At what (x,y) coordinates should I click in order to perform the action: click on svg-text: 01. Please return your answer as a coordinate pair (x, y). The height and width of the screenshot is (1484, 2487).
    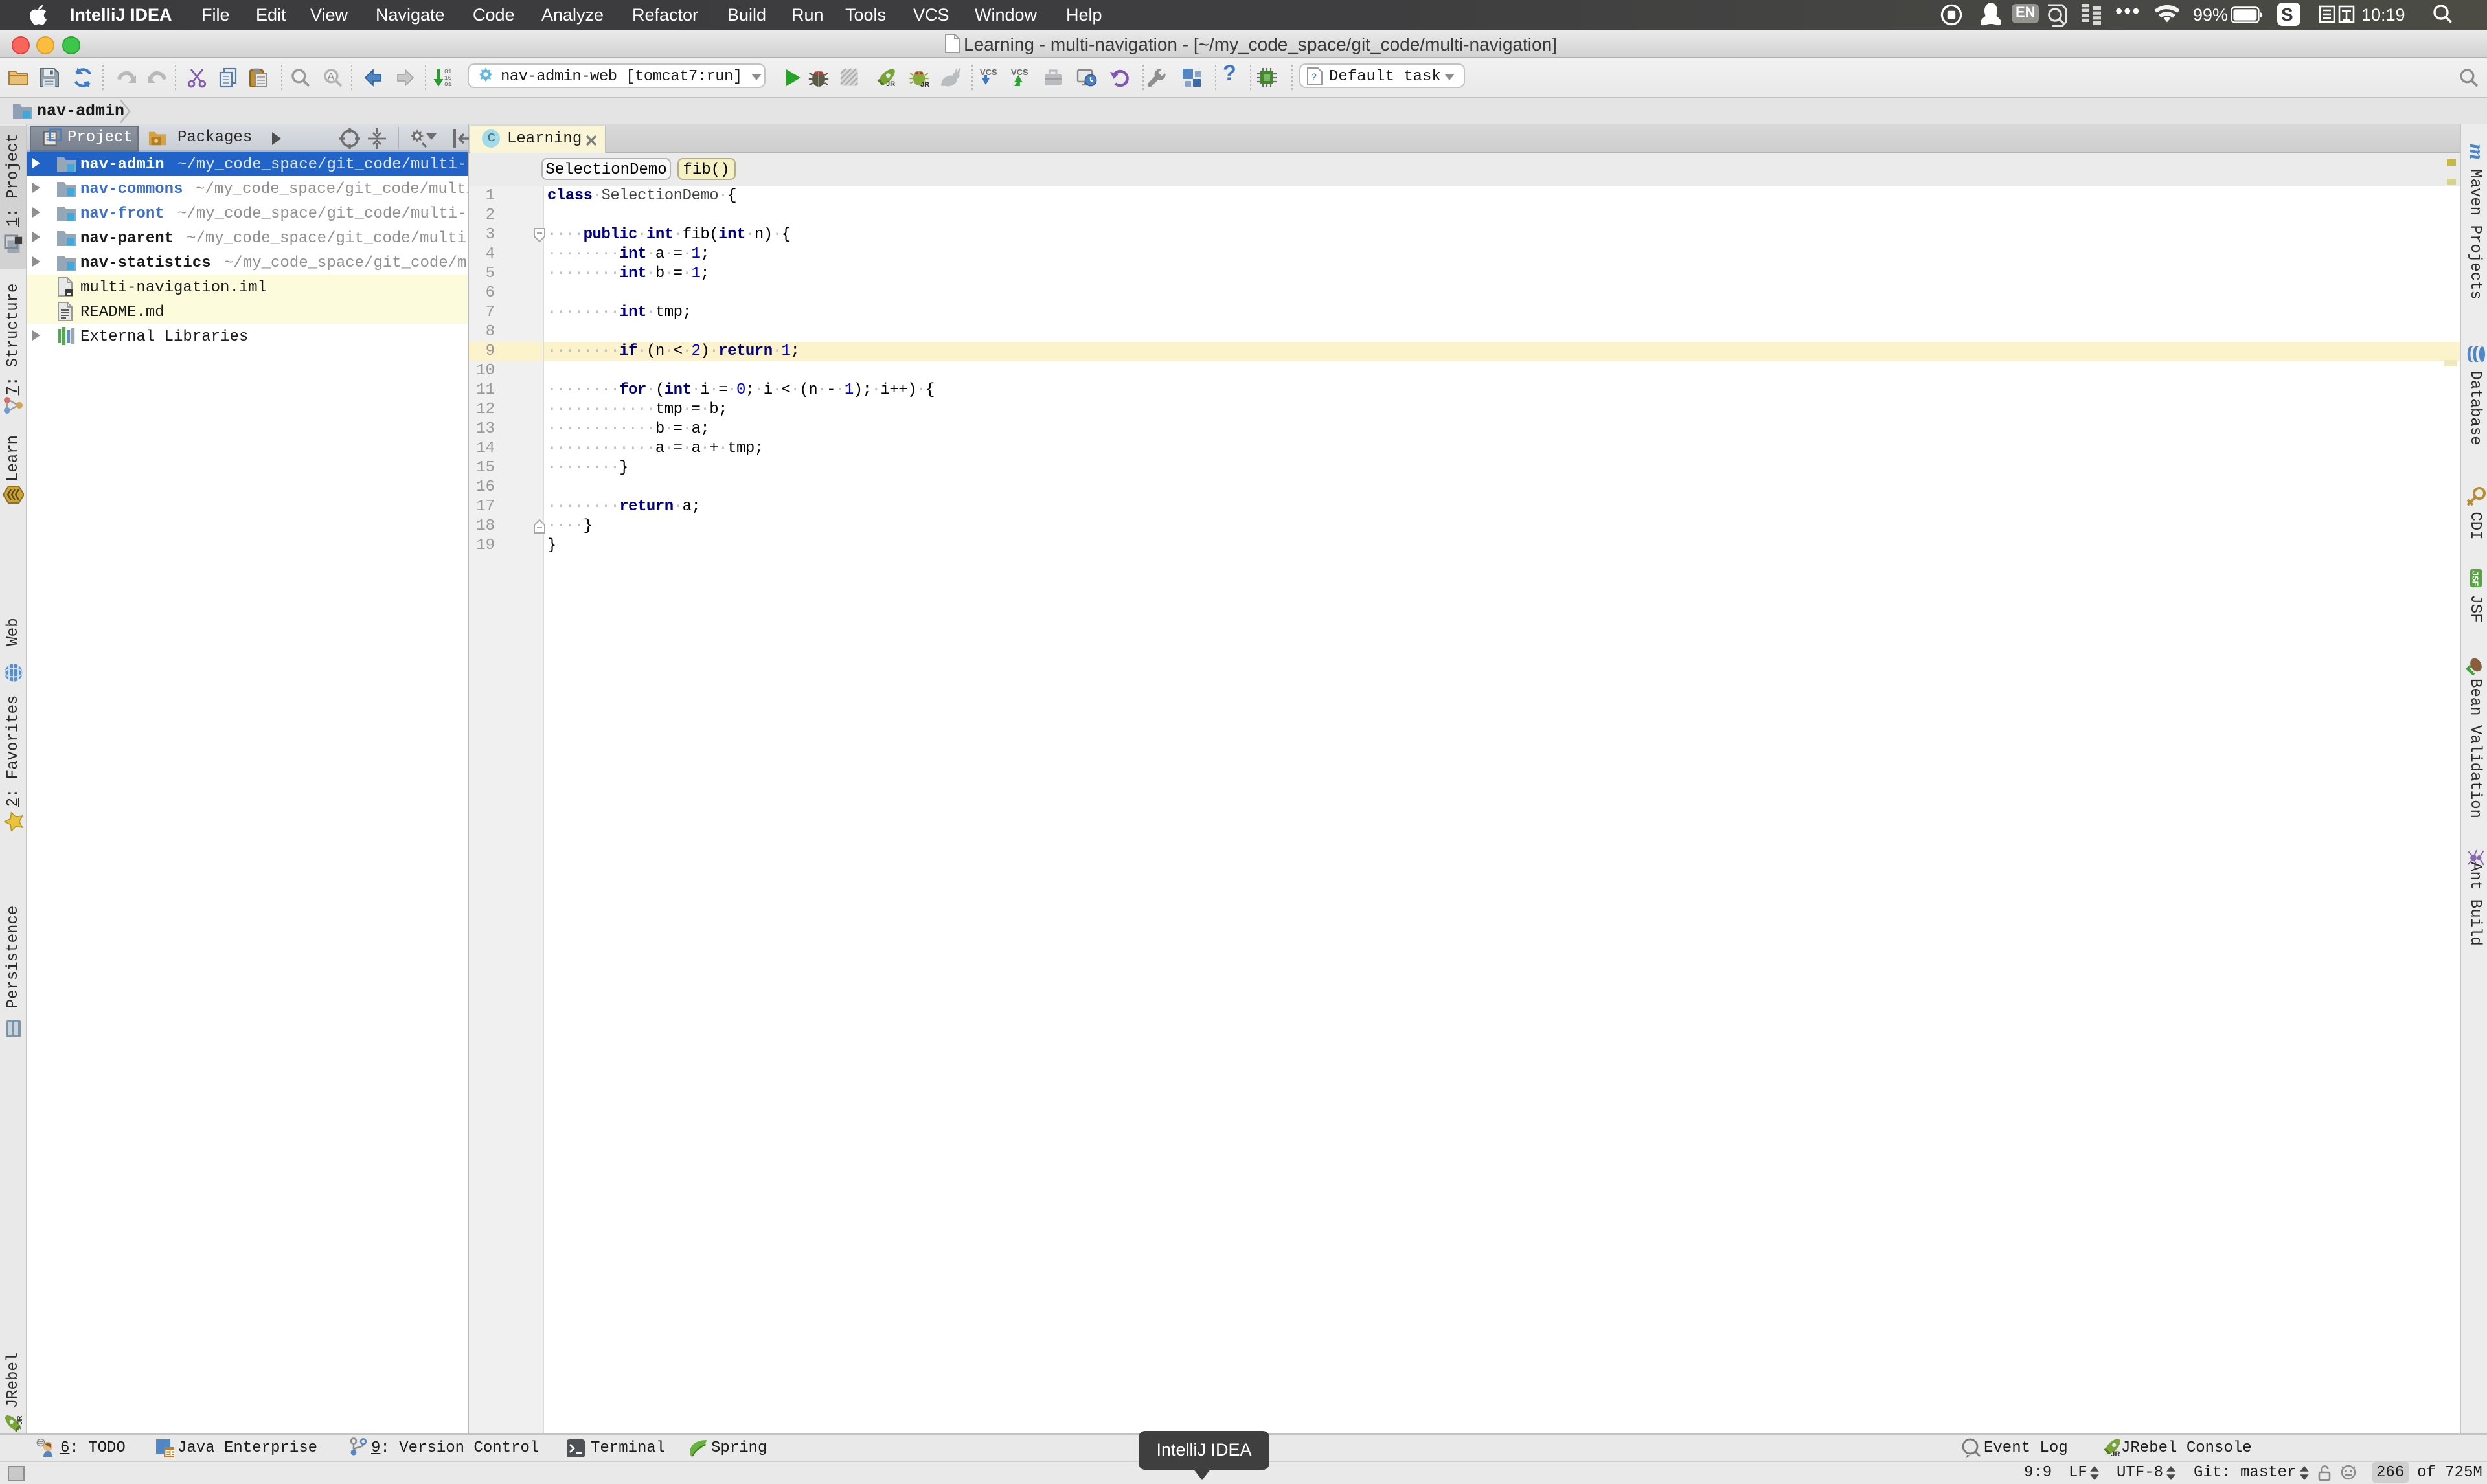
    Looking at the image, I should click on (447, 83).